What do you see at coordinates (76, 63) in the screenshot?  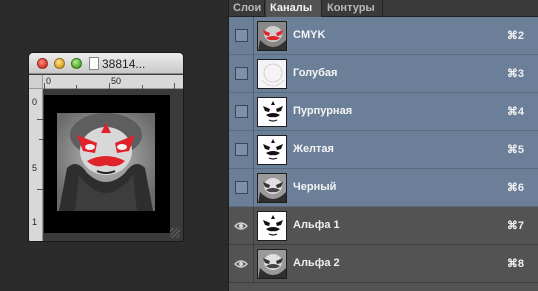 I see `zoom-window-button` at bounding box center [76, 63].